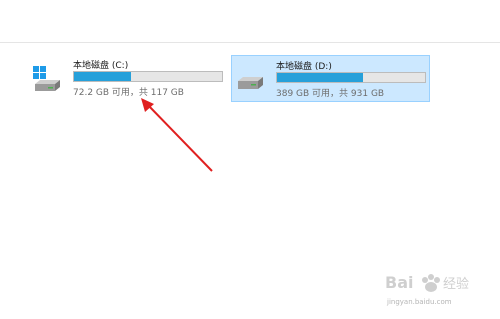  What do you see at coordinates (419, 302) in the screenshot?
I see `watermark-url: jingyan.baidu.com` at bounding box center [419, 302].